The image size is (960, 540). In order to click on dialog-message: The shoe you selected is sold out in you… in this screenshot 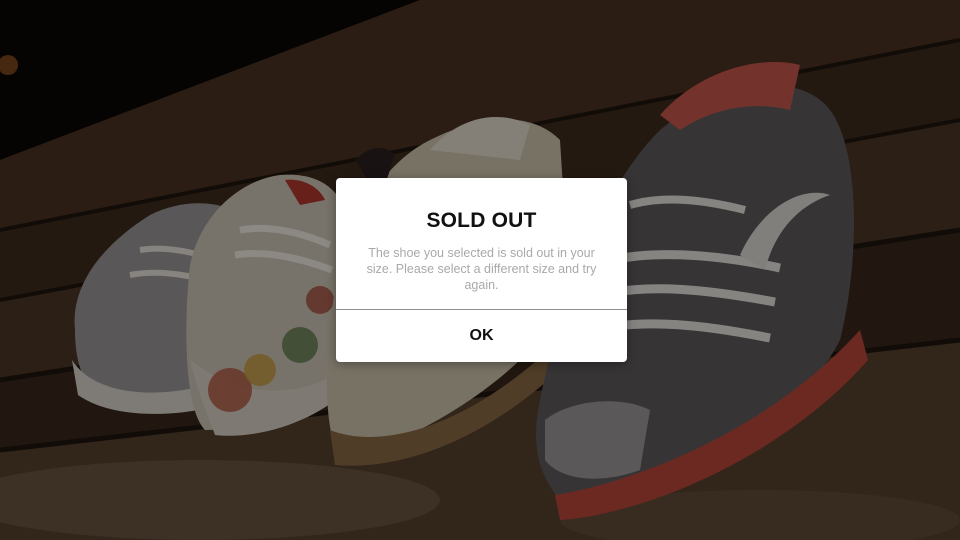, I will do `click(481, 269)`.